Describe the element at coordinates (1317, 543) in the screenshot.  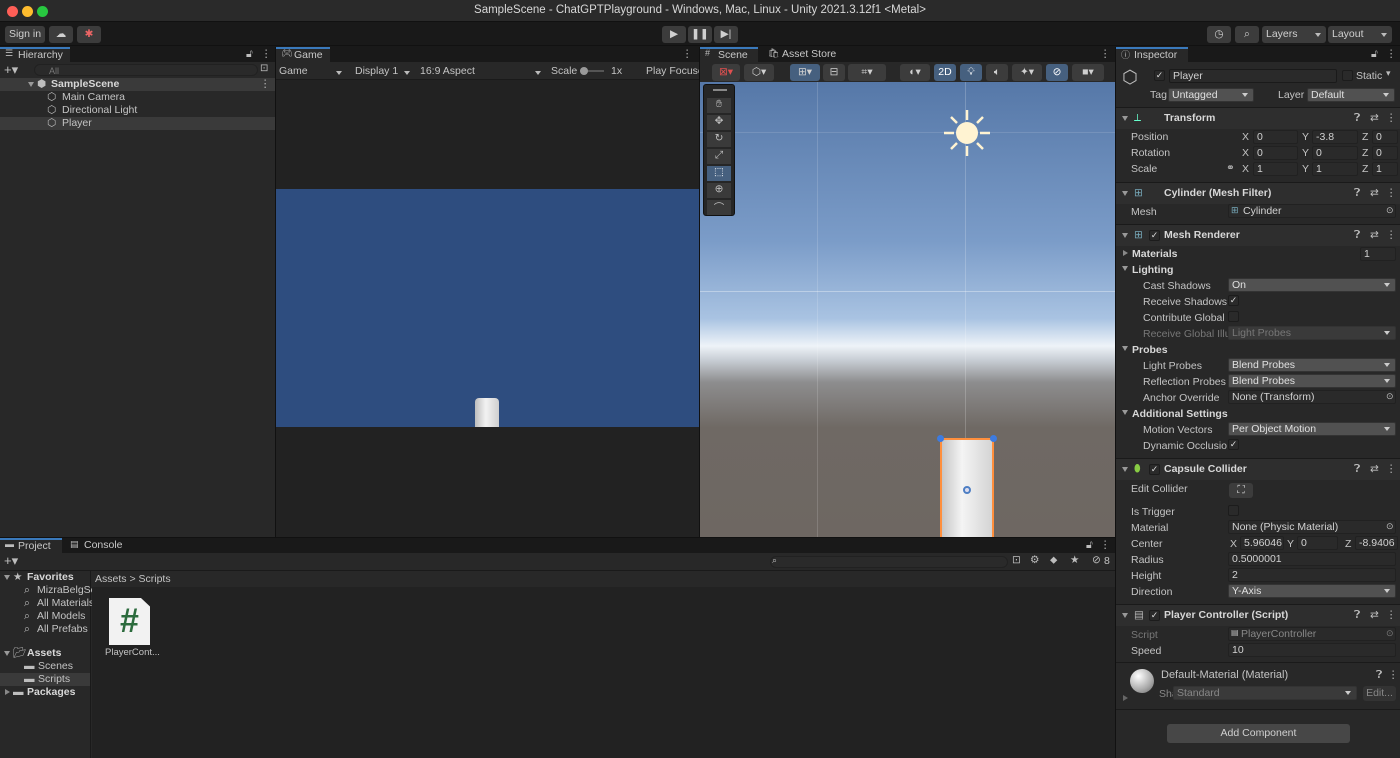
I see `center-y-field: 0` at that location.